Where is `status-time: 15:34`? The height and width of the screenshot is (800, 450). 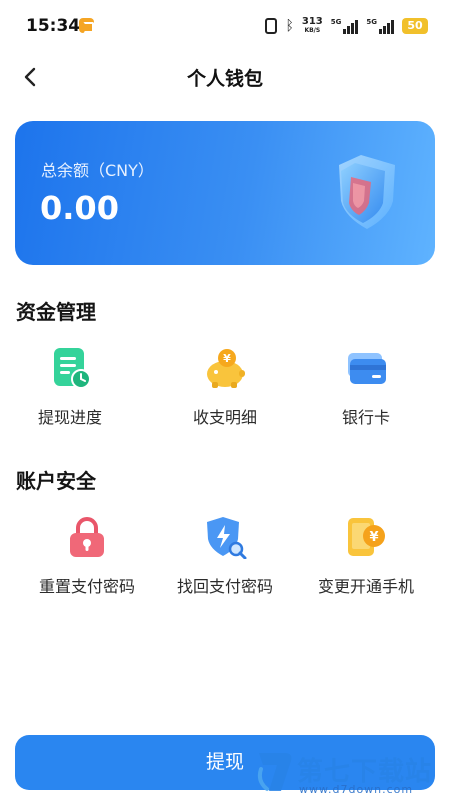
status-time: 15:34 is located at coordinates (53, 26).